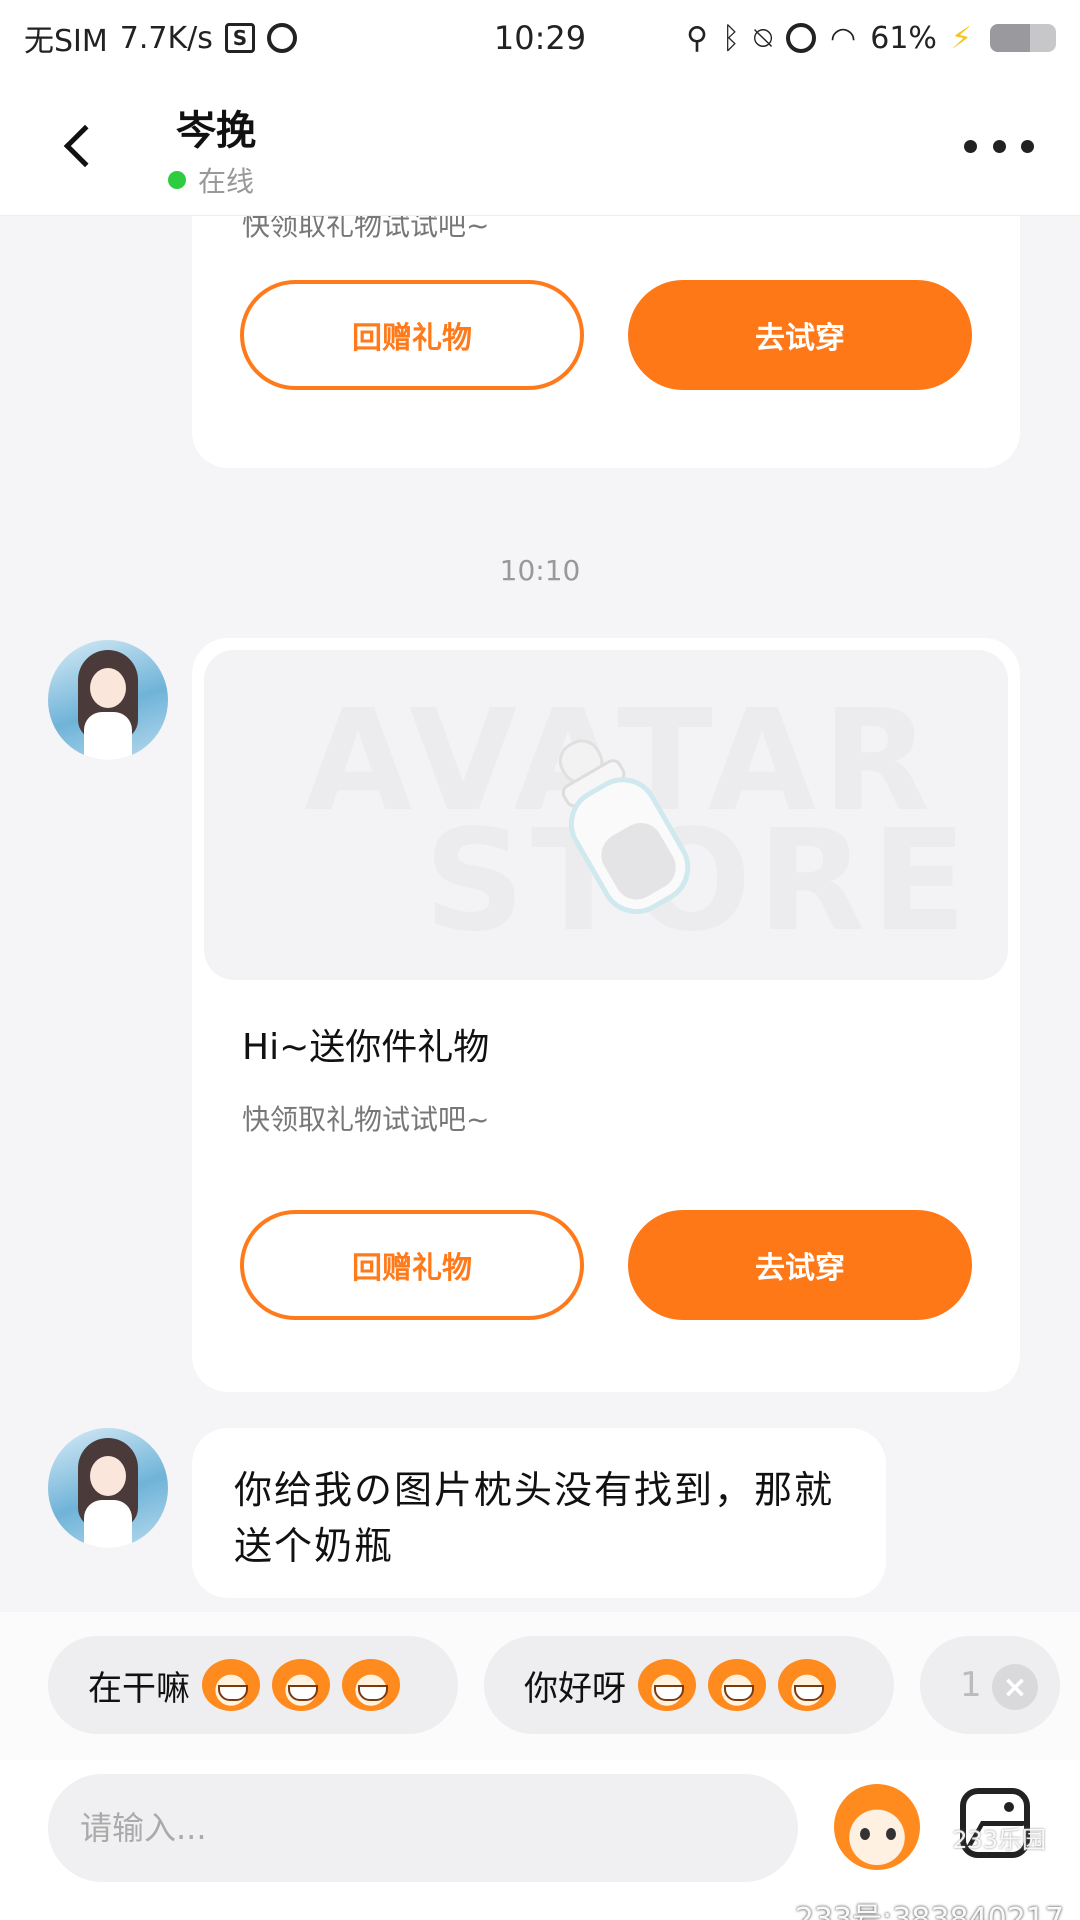  Describe the element at coordinates (961, 38) in the screenshot. I see `charging-icon: ⚡` at that location.